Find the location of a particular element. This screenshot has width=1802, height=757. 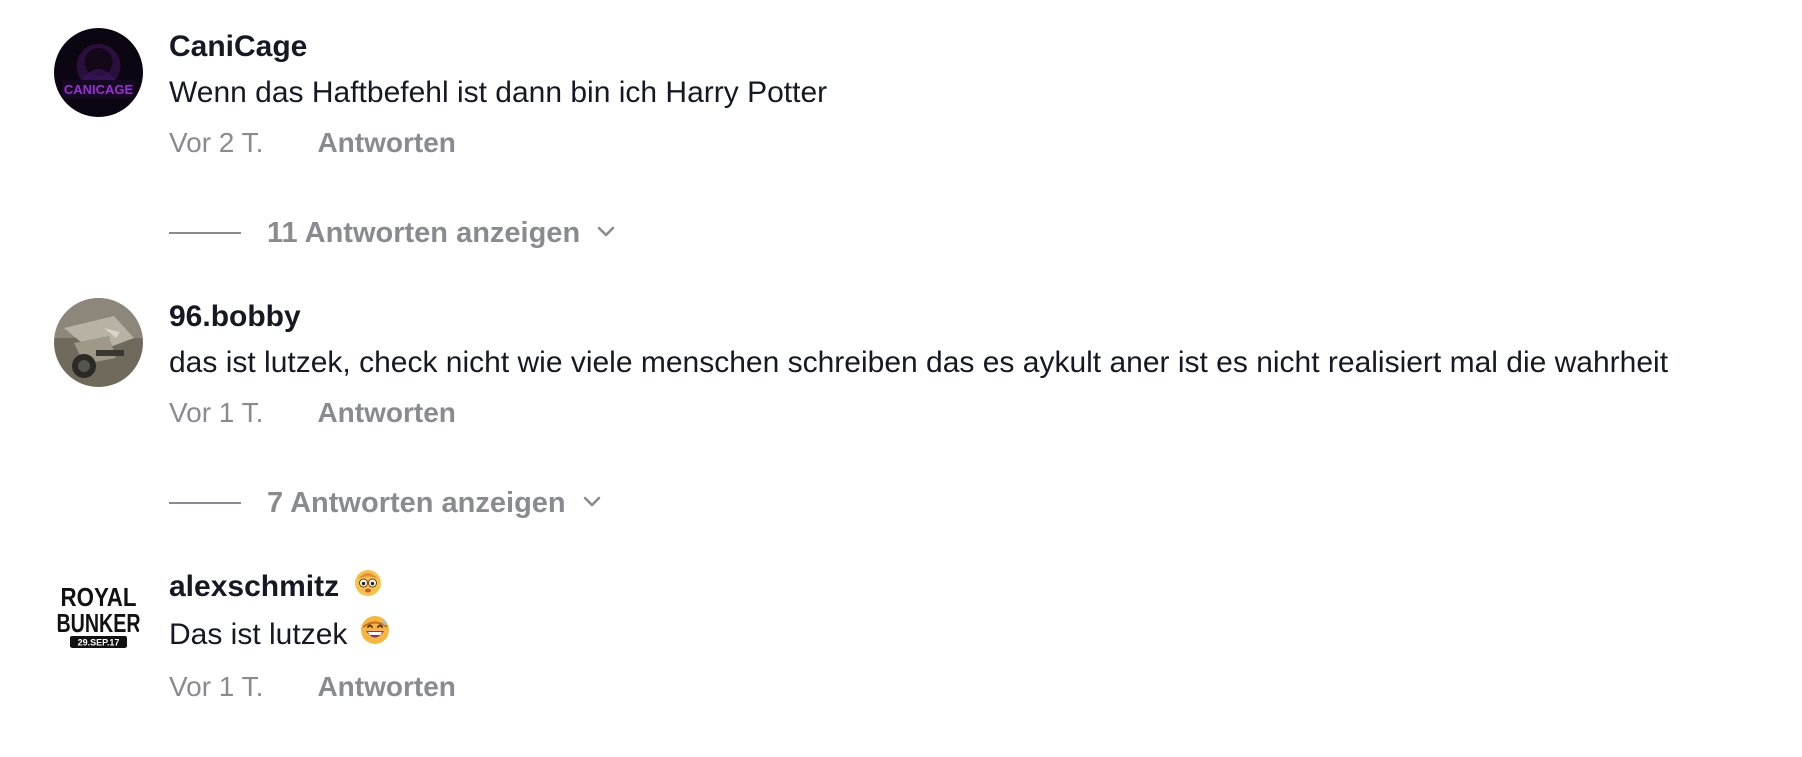

view-replies-label: 7 Antworten anzeigen is located at coordinates (416, 502).